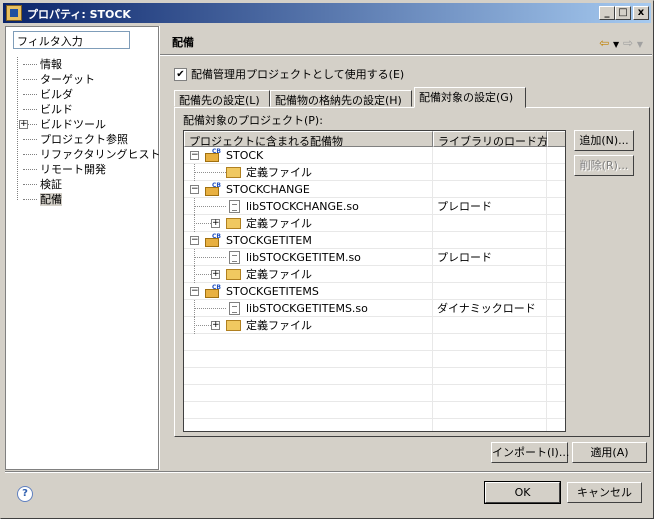 This screenshot has width=654, height=519. I want to click on cancel-button: キャンセル, so click(604, 492).